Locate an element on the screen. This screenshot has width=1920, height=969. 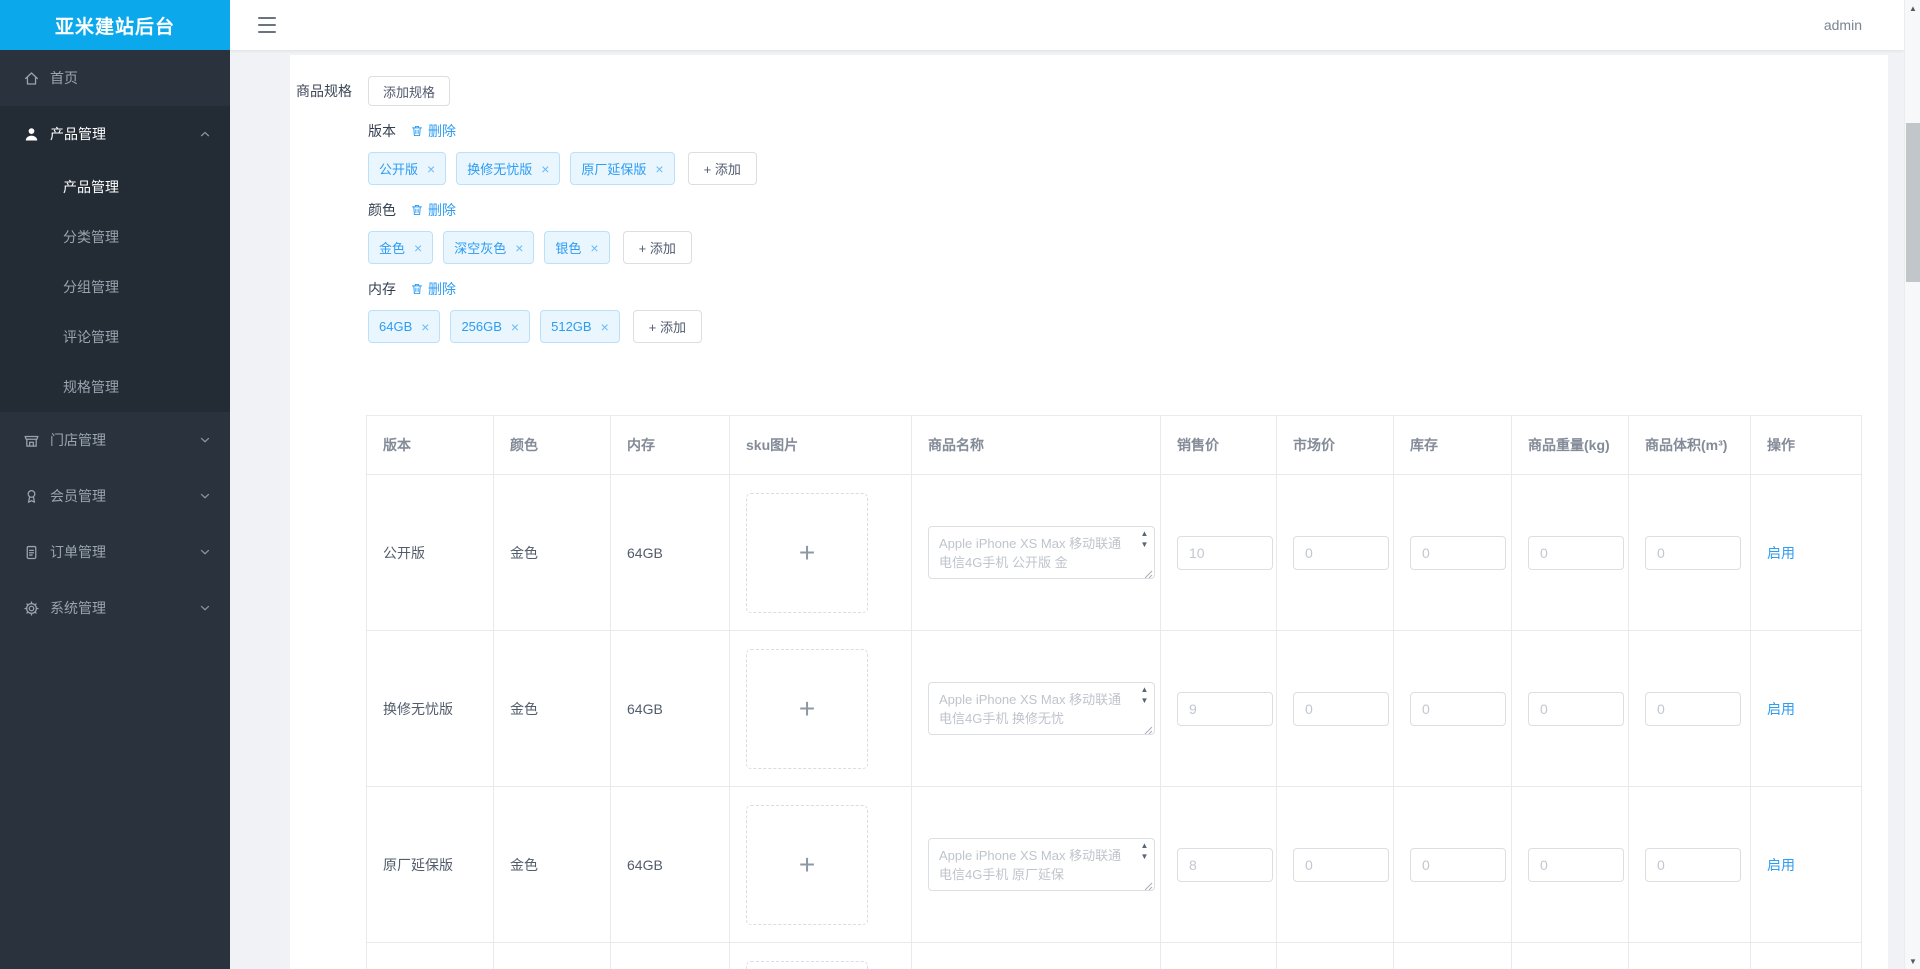
sidebar-item-product-management: 产品管理 is located at coordinates (115, 134).